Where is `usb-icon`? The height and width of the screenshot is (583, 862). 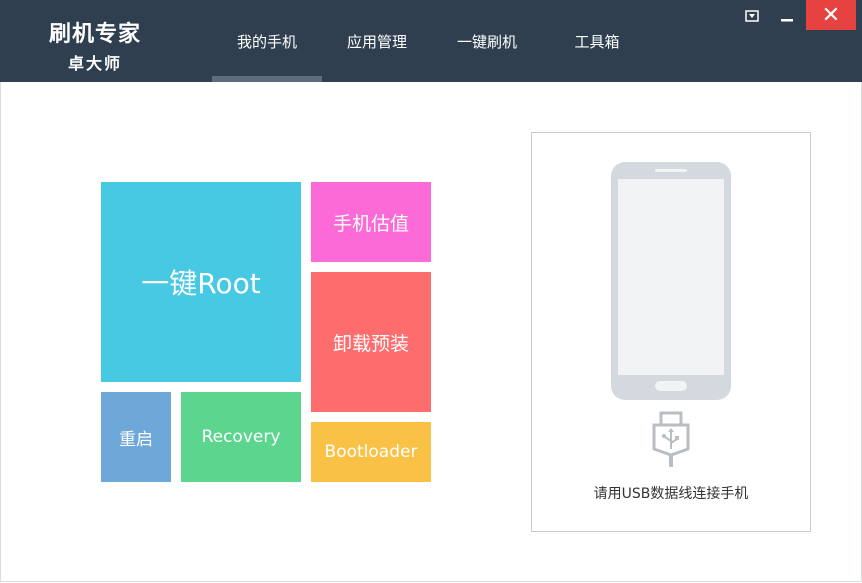 usb-icon is located at coordinates (671, 439).